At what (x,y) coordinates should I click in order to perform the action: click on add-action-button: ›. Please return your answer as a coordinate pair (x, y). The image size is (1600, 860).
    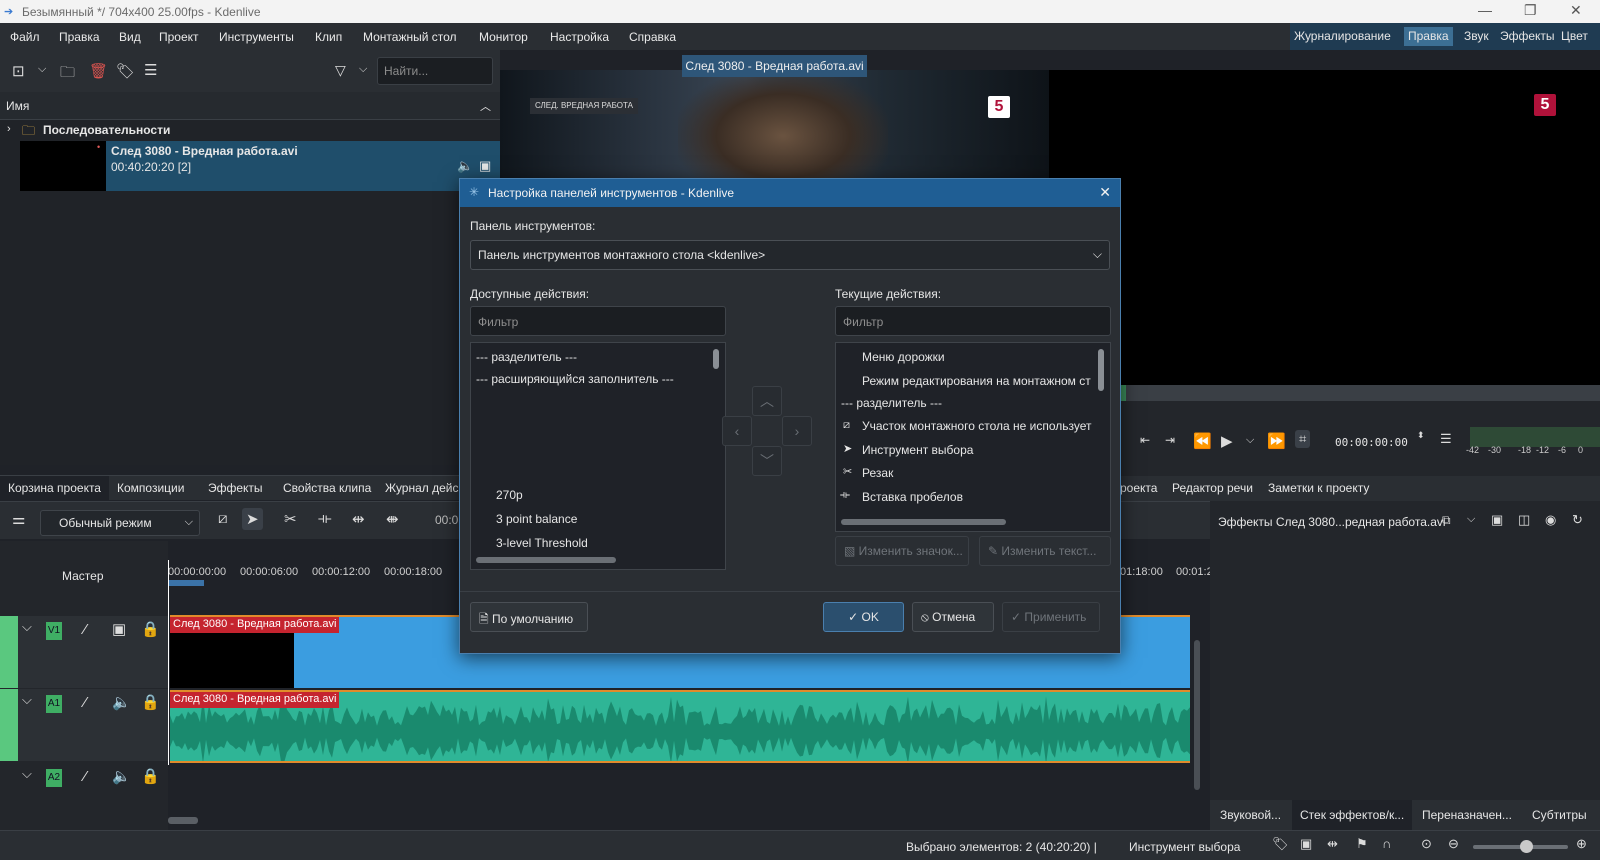
    Looking at the image, I should click on (797, 431).